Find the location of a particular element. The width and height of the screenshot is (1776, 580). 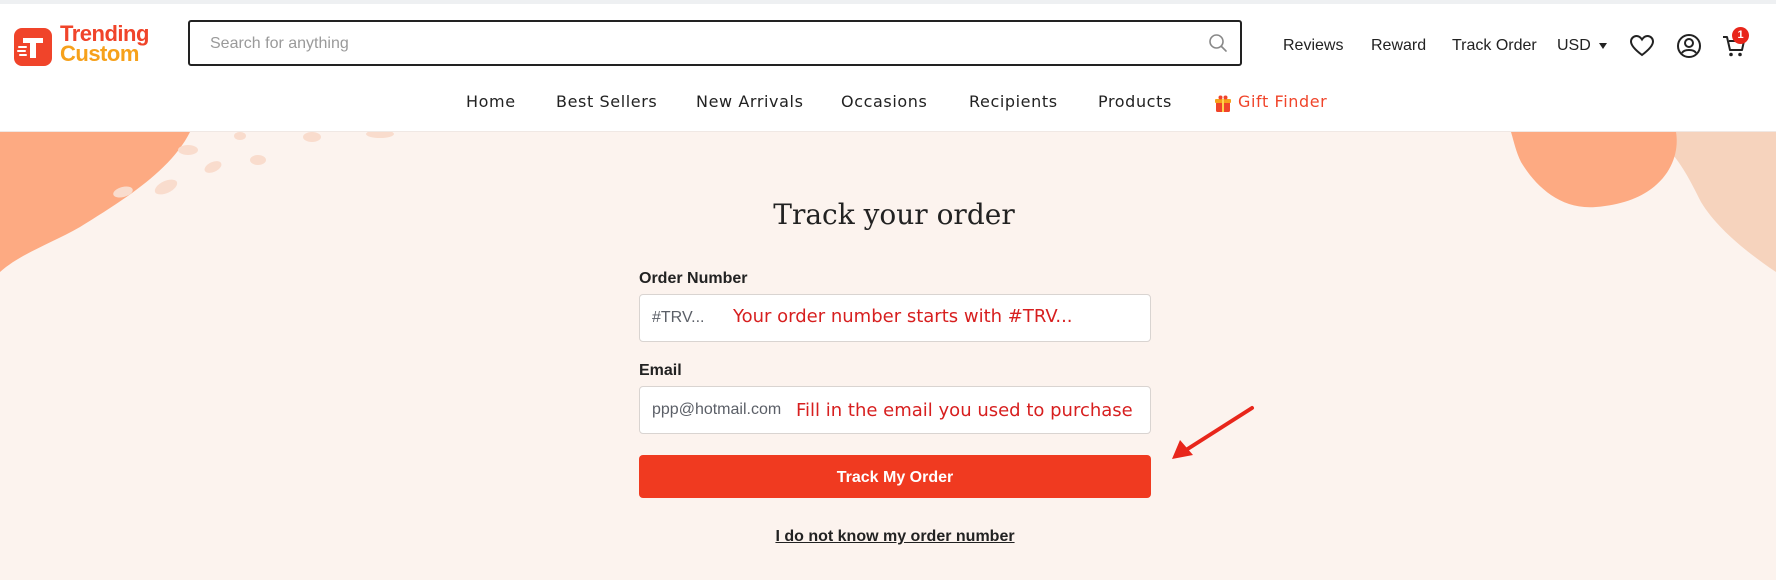

logo: Trending Custom is located at coordinates (84, 45).